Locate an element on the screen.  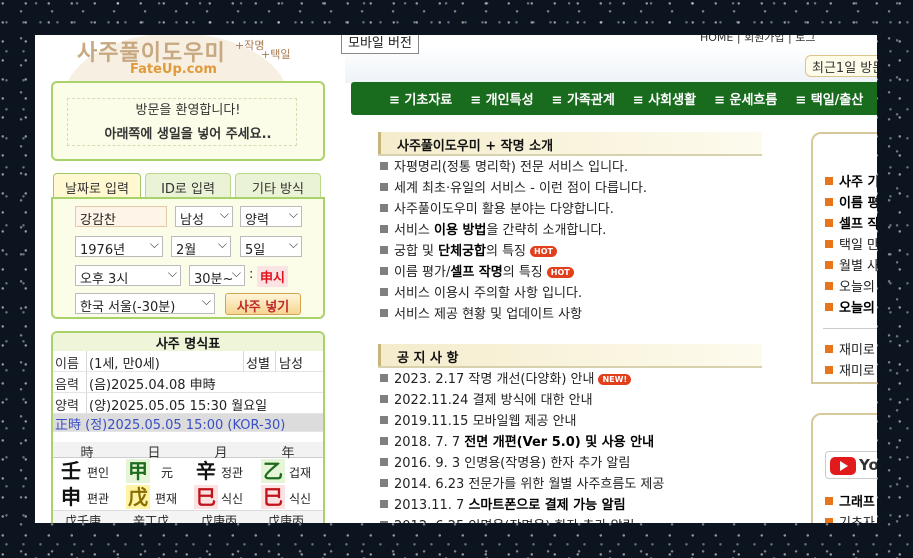
minute-select: 30분~ is located at coordinates (217, 275).